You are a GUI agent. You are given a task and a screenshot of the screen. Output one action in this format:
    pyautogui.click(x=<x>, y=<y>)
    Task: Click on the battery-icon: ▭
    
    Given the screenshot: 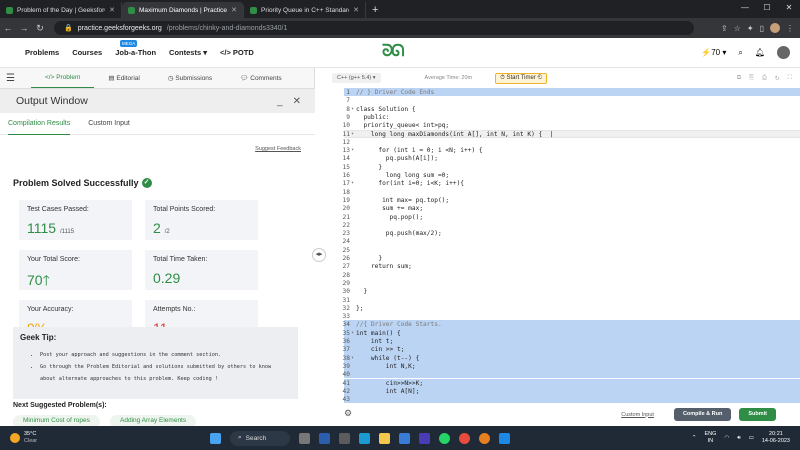 What is the action you would take?
    pyautogui.click(x=751, y=438)
    